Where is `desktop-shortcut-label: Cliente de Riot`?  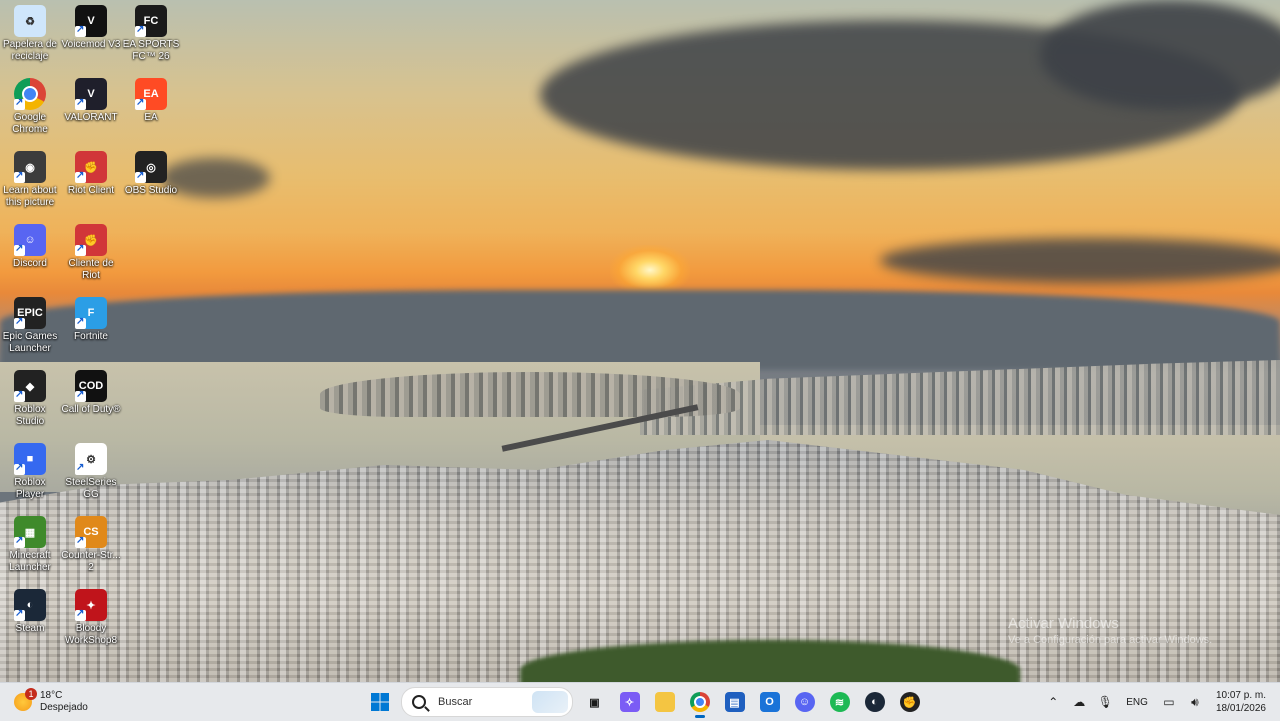 desktop-shortcut-label: Cliente de Riot is located at coordinates (91, 269).